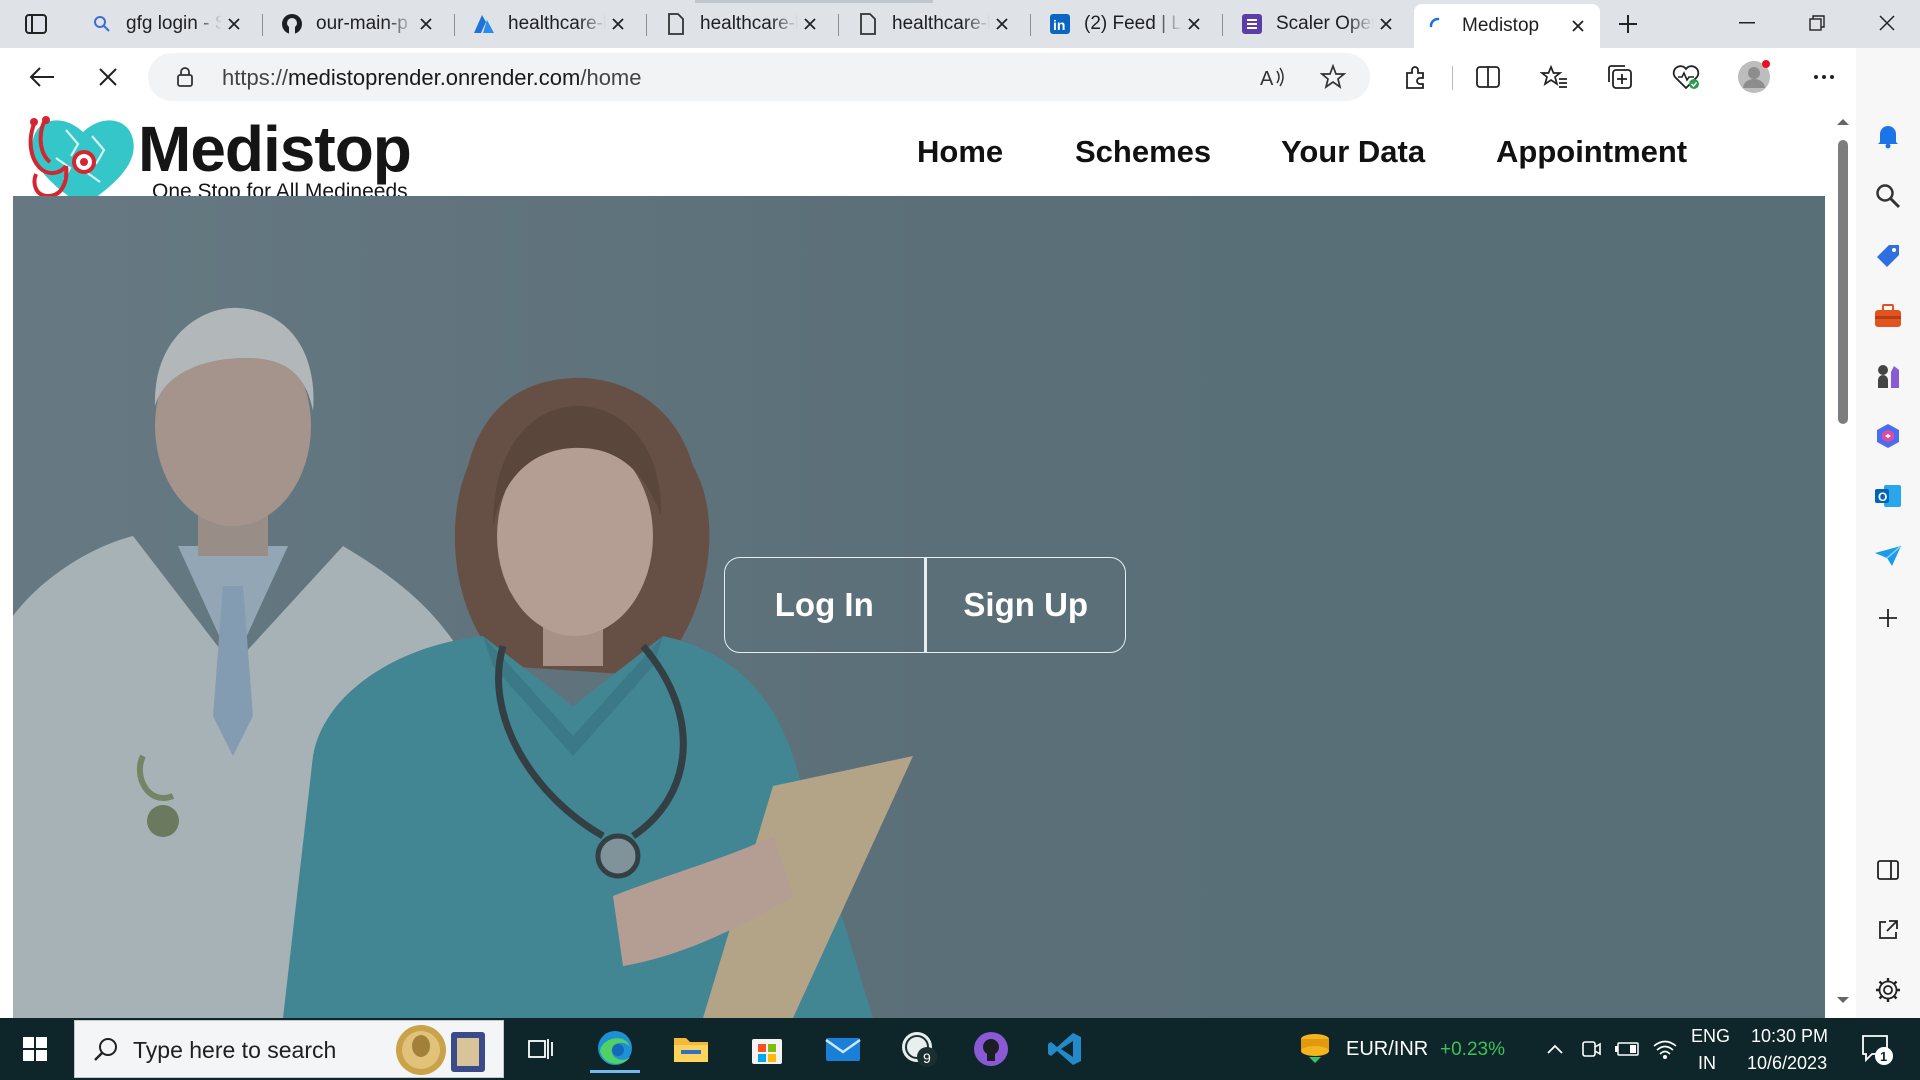 The image size is (1920, 1080). I want to click on tab-medistop-active: Medistop, so click(1507, 26).